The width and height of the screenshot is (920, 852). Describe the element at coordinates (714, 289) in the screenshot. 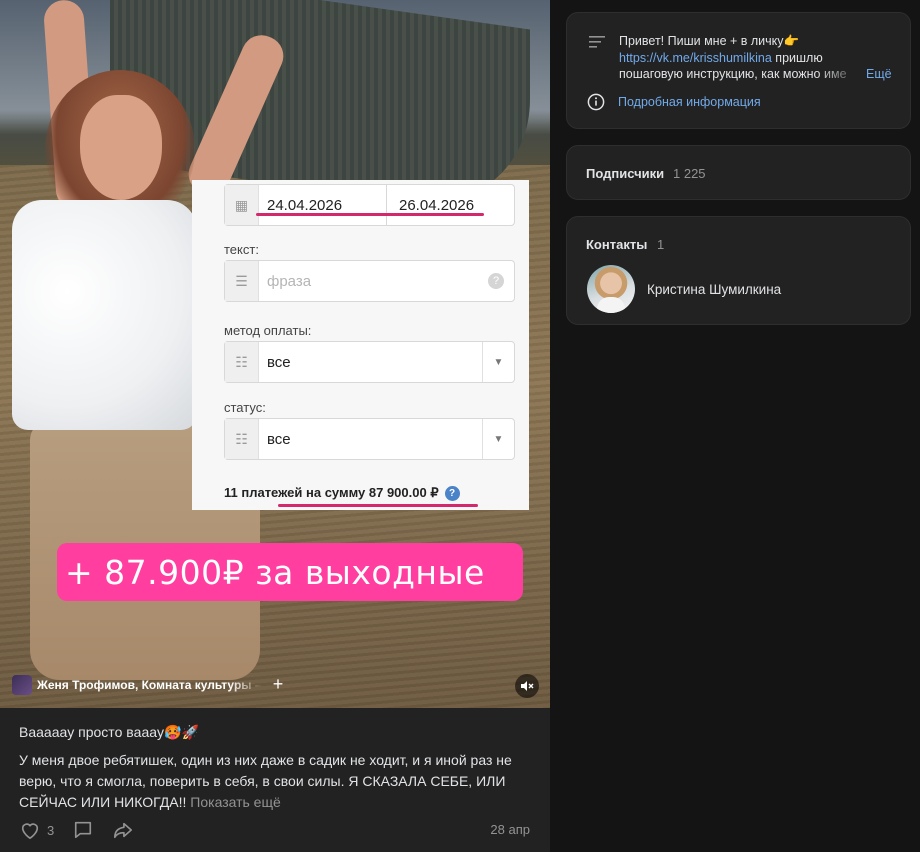

I see `contact-name: Кристина Шумилкина` at that location.